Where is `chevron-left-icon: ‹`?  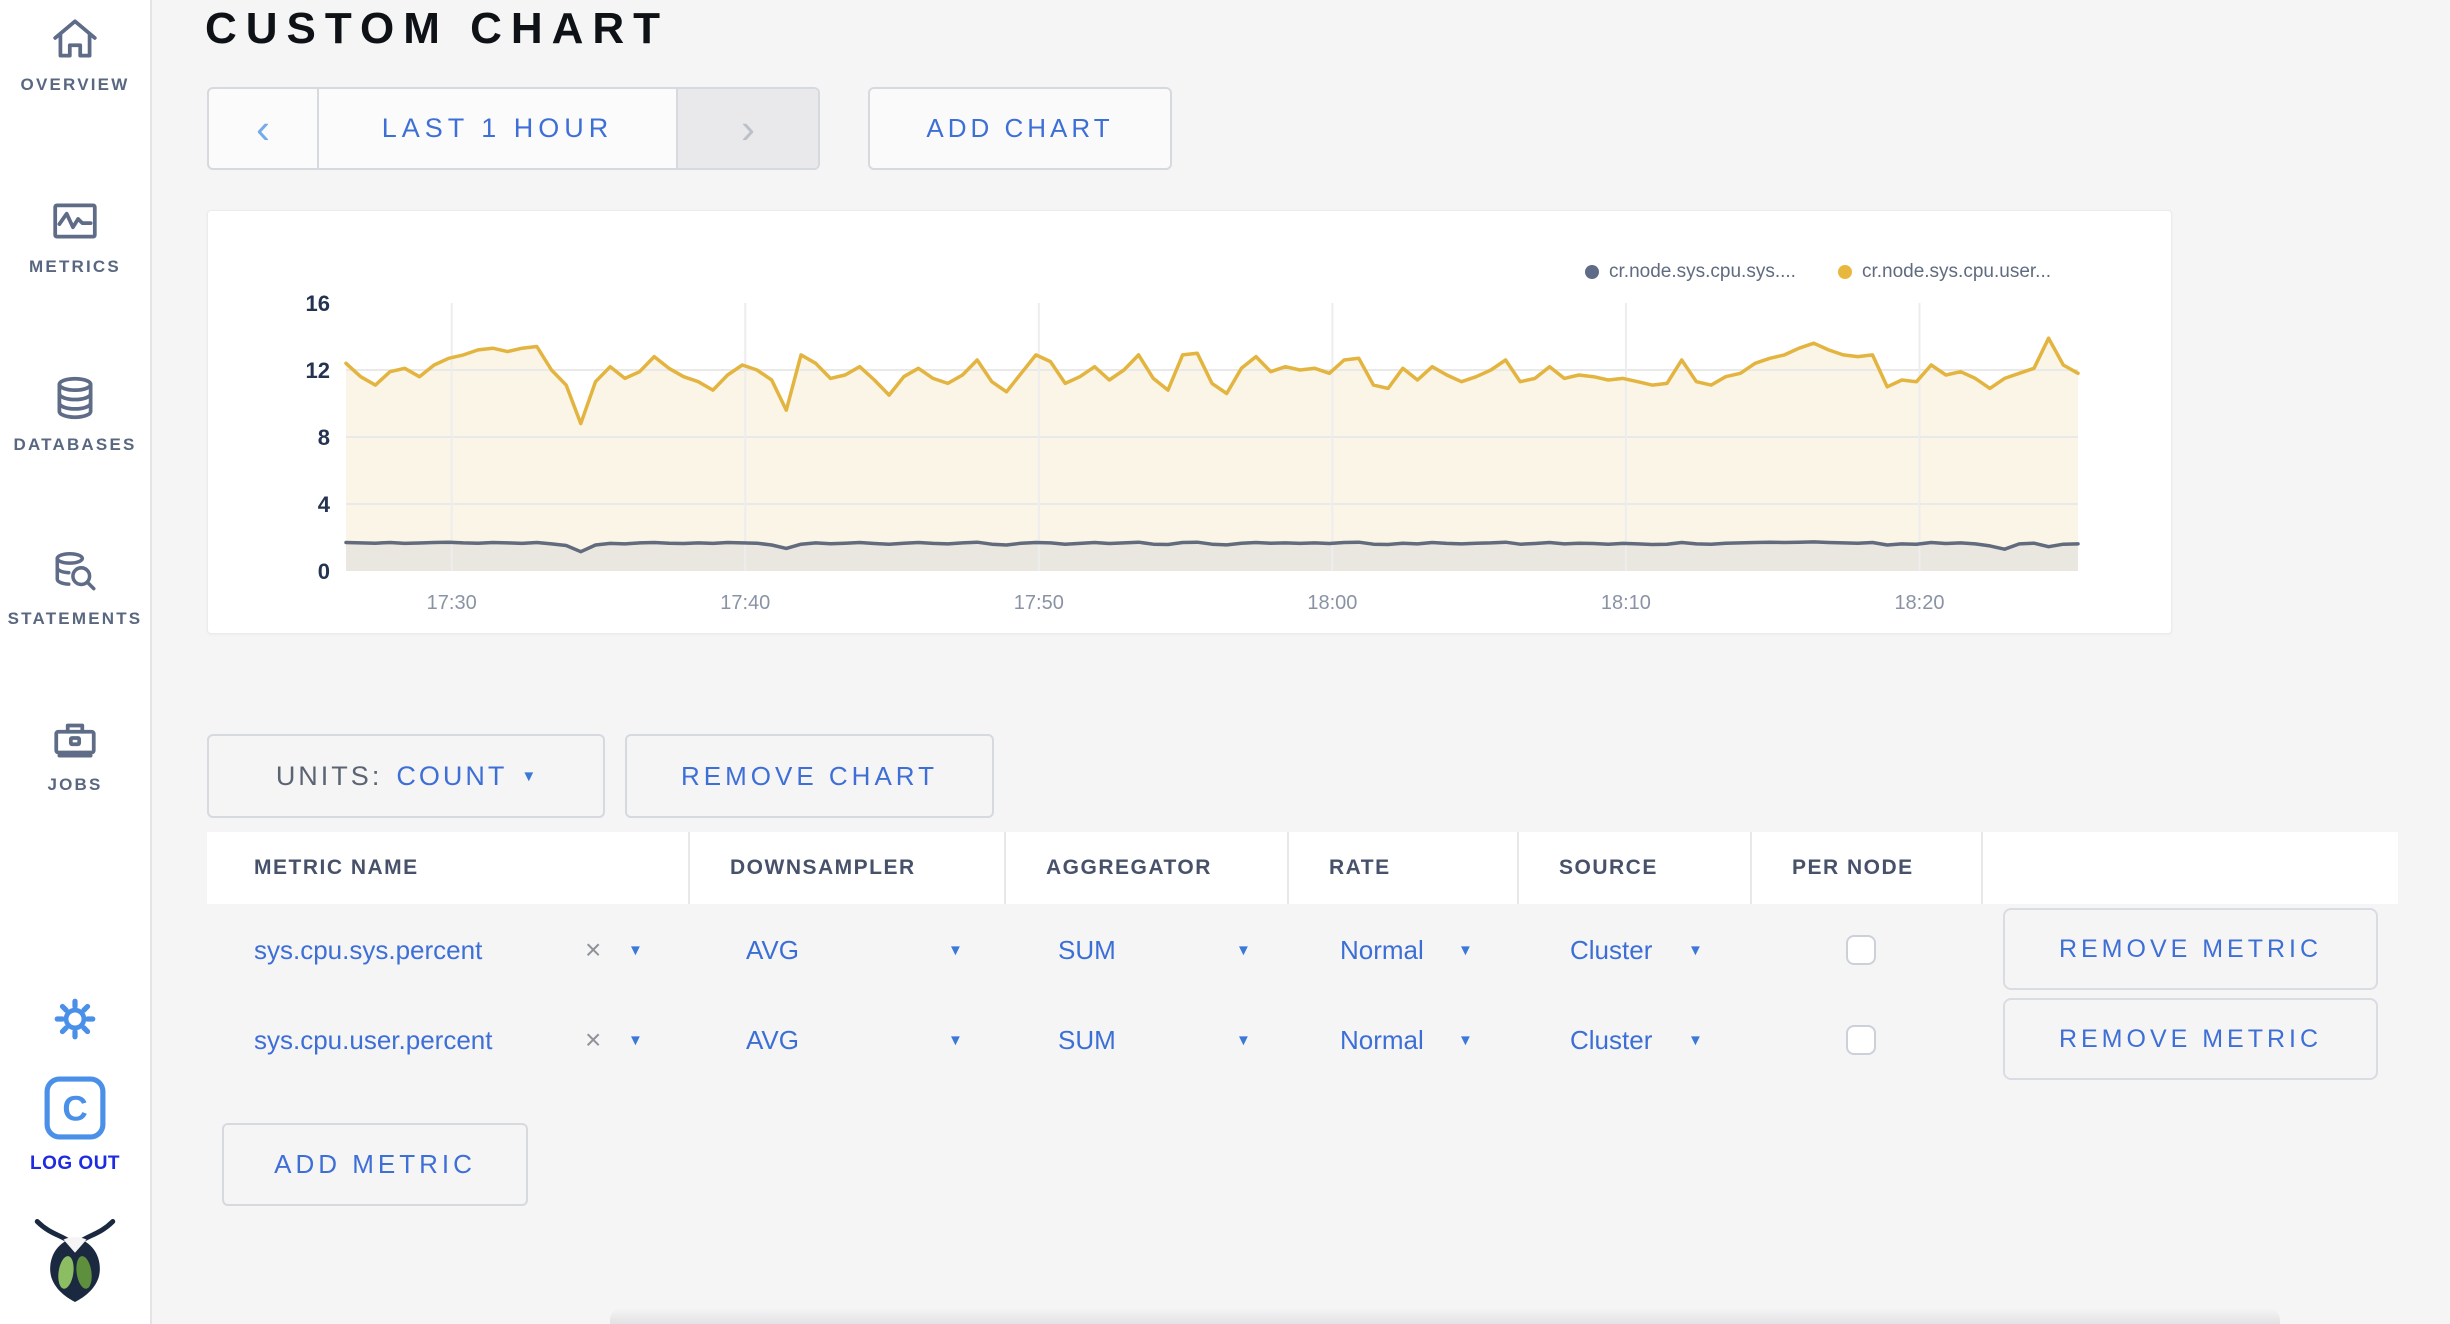
chevron-left-icon: ‹ is located at coordinates (263, 128).